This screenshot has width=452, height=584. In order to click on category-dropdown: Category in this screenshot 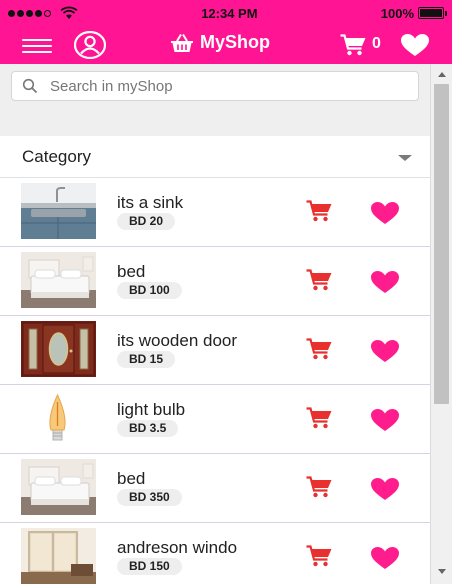, I will do `click(215, 157)`.